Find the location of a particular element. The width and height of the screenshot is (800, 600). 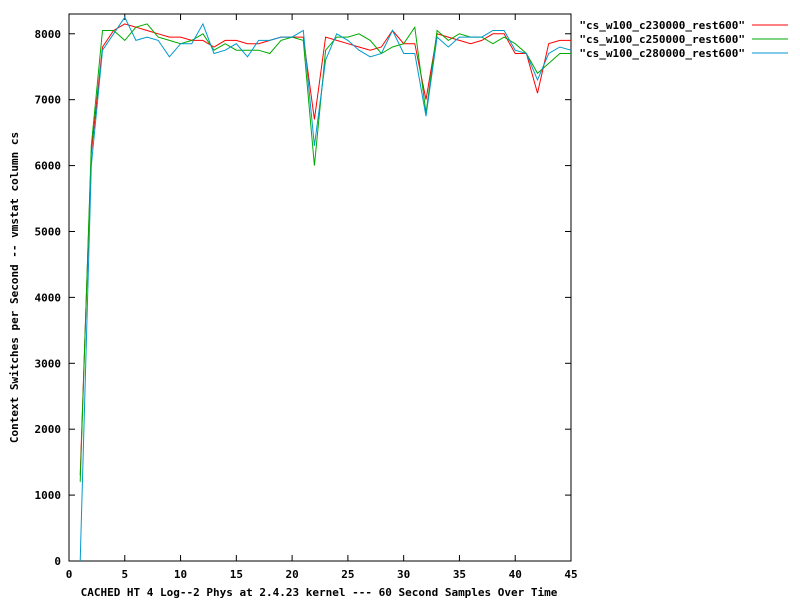

x-tick-label: 40 is located at coordinates (515, 574).